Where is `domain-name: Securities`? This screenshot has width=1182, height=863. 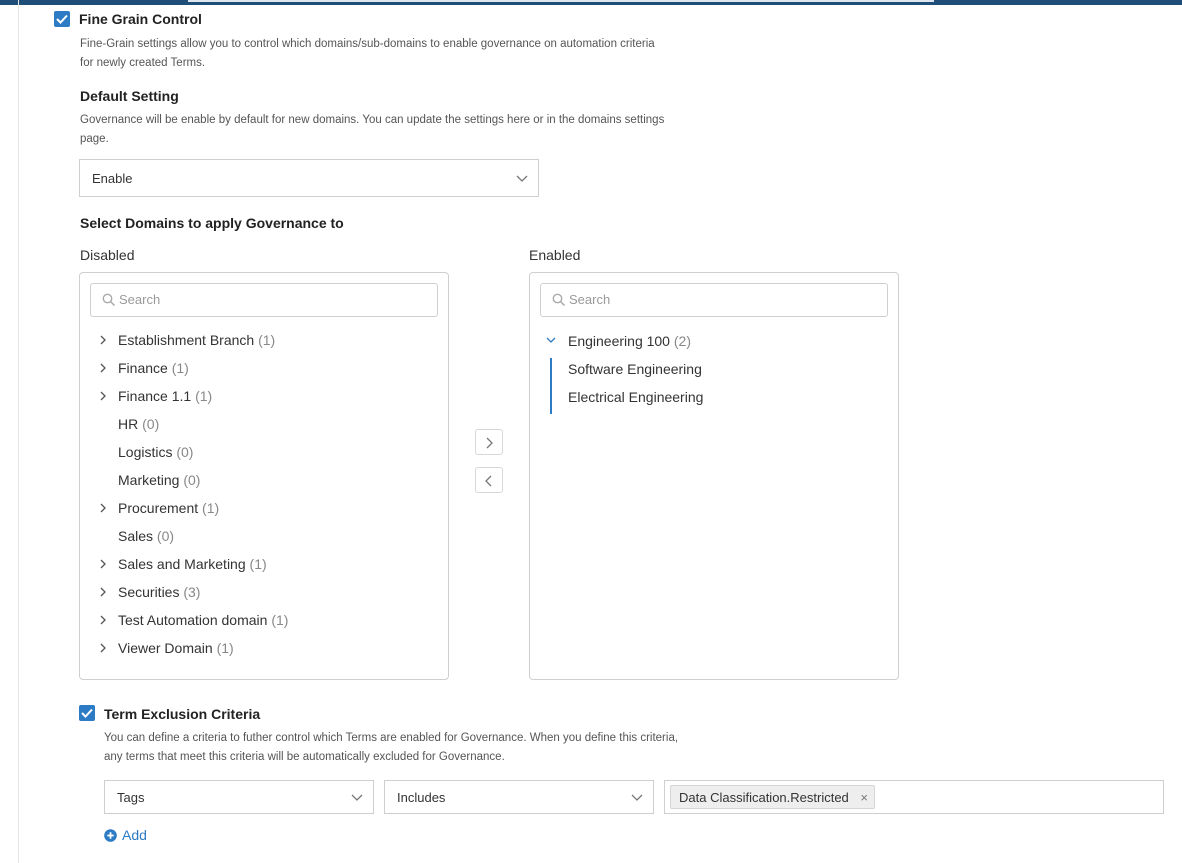
domain-name: Securities is located at coordinates (149, 592).